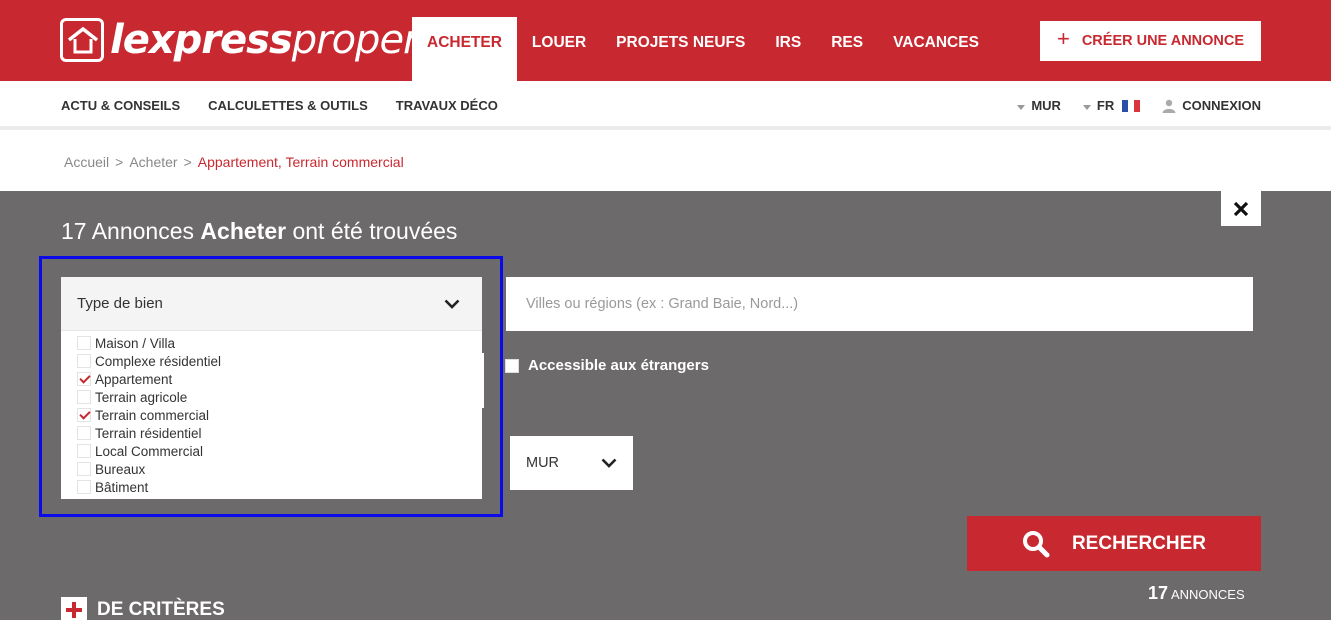 The height and width of the screenshot is (620, 1331). I want to click on breadcrumb-accueil: Accueil, so click(86, 162).